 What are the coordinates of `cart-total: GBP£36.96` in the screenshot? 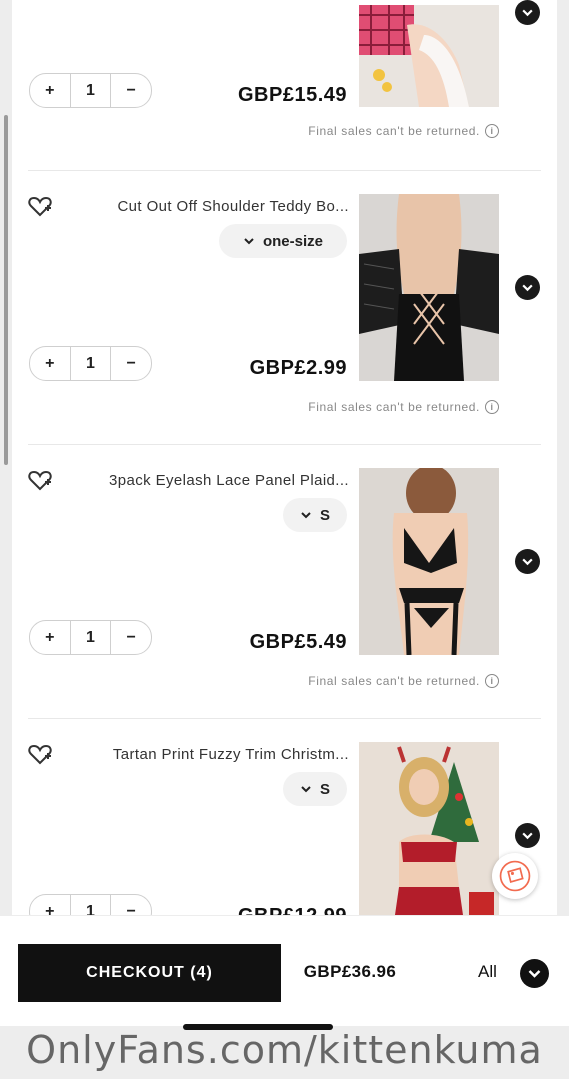 It's located at (350, 971).